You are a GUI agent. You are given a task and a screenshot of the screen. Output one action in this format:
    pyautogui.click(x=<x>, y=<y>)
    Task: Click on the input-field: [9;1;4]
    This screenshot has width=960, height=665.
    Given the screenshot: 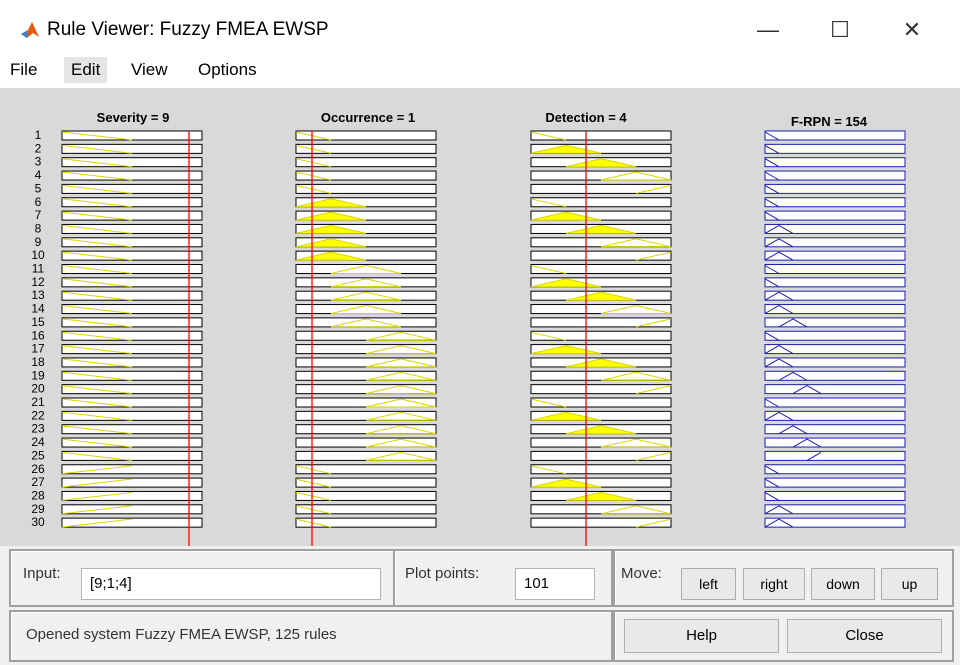 What is the action you would take?
    pyautogui.click(x=231, y=584)
    